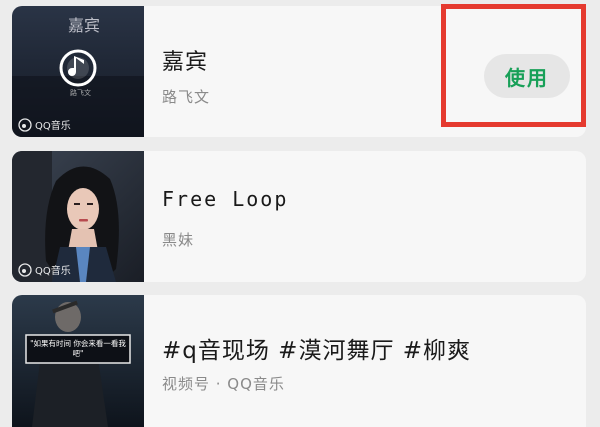 Image resolution: width=600 pixels, height=427 pixels. I want to click on cover-image: QQ音乐, so click(78, 216).